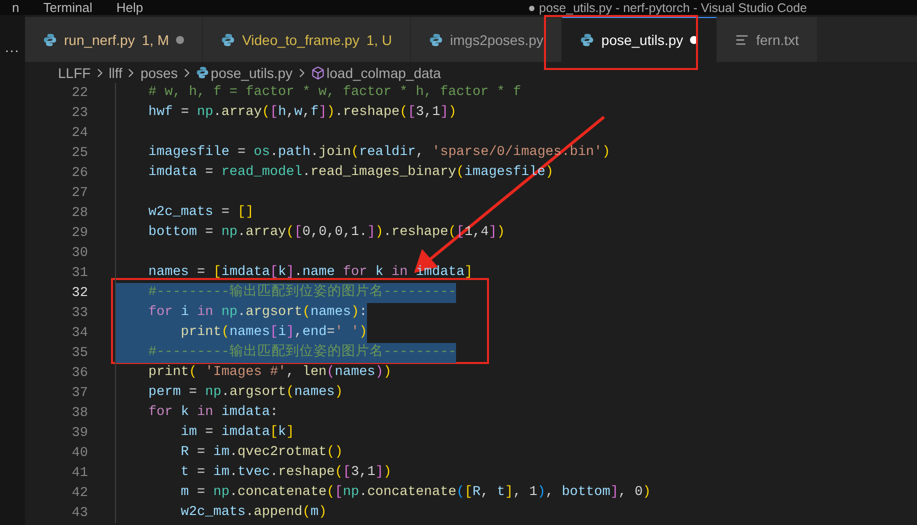 The image size is (917, 525). I want to click on line-number: 23, so click(79, 113).